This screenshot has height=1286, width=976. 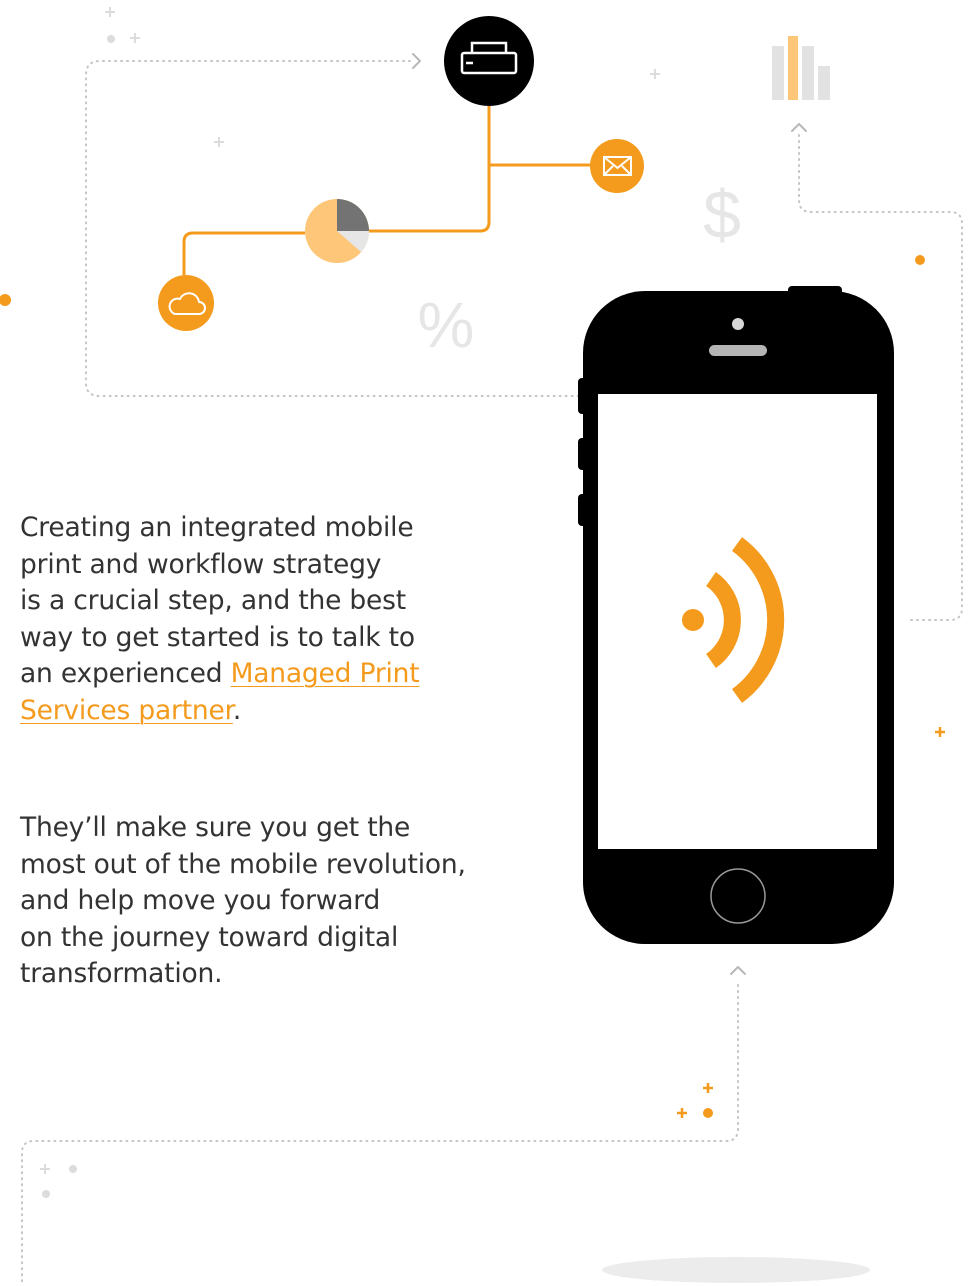 What do you see at coordinates (201, 564) in the screenshot?
I see `text-line: print and workflow strategy` at bounding box center [201, 564].